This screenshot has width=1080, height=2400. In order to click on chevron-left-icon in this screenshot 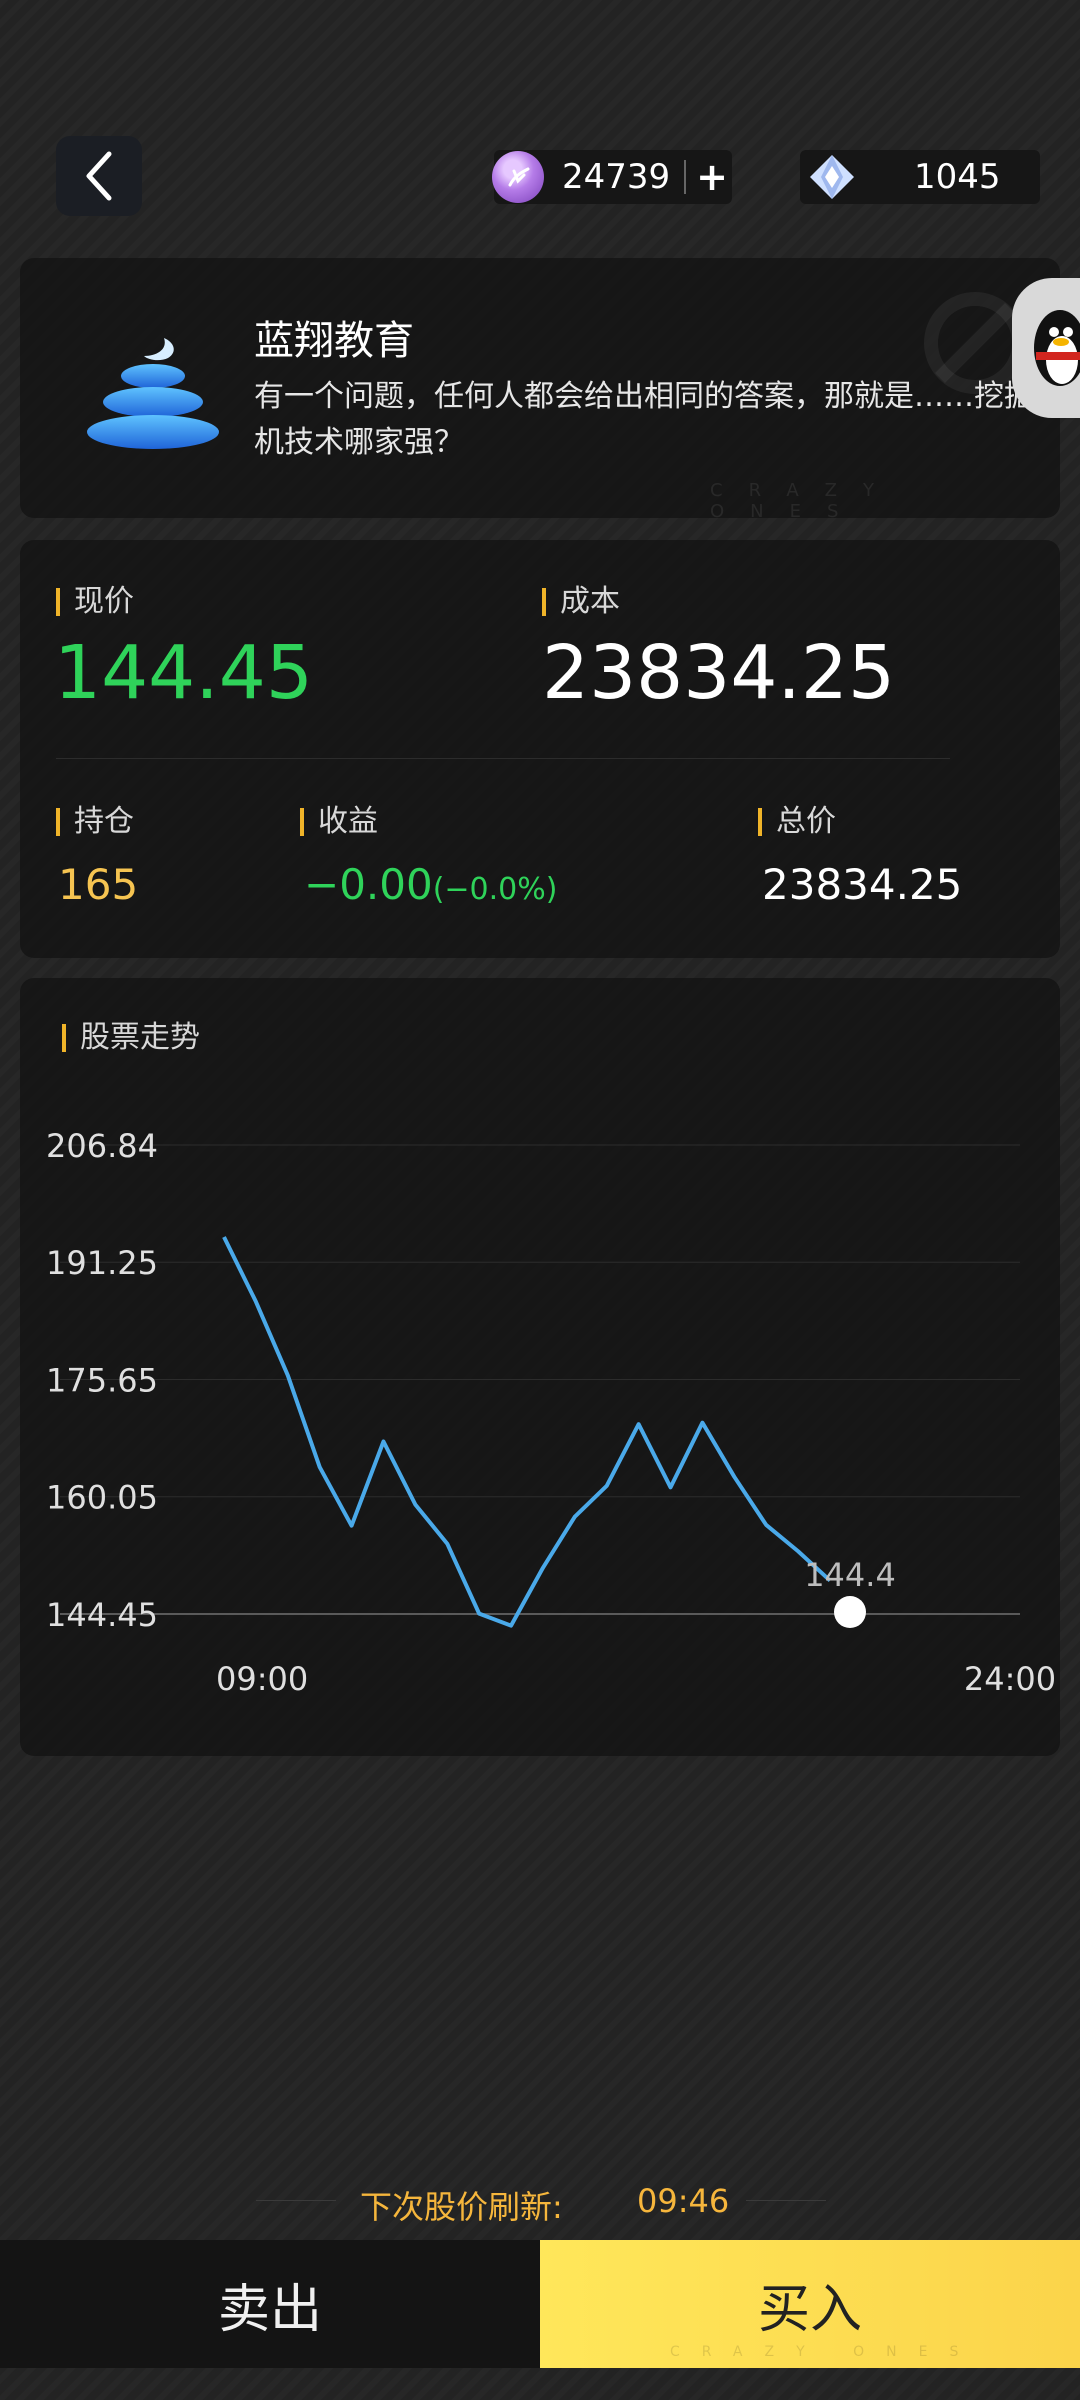, I will do `click(99, 176)`.